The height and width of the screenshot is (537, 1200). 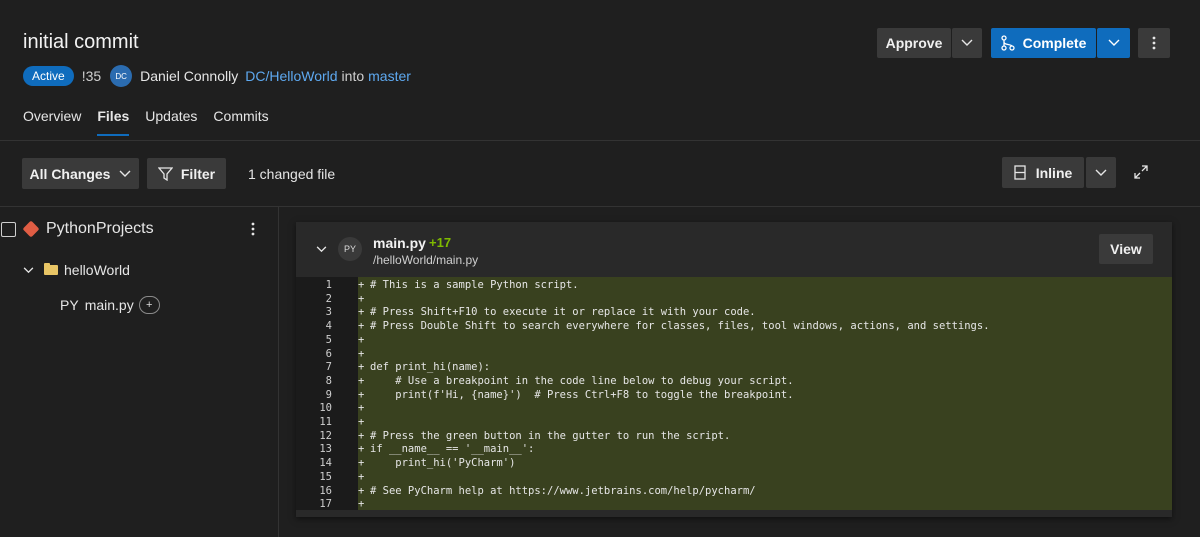 What do you see at coordinates (100, 228) in the screenshot?
I see `tree-root-label: PythonProjects` at bounding box center [100, 228].